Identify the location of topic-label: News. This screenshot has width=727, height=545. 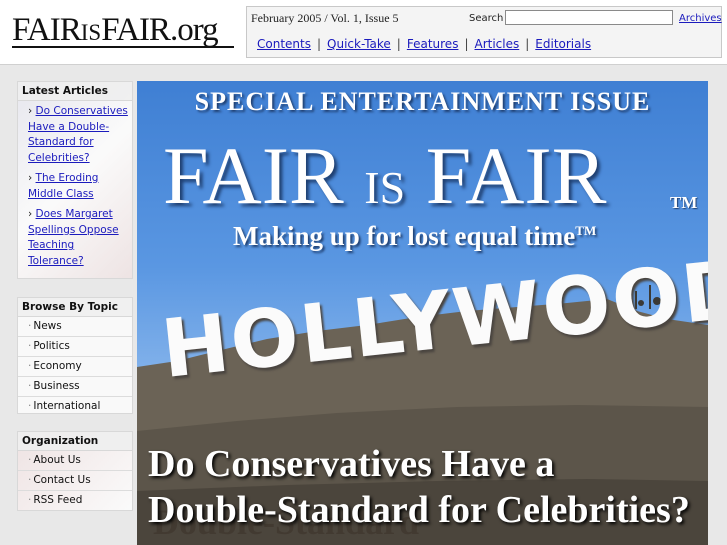
(47, 326).